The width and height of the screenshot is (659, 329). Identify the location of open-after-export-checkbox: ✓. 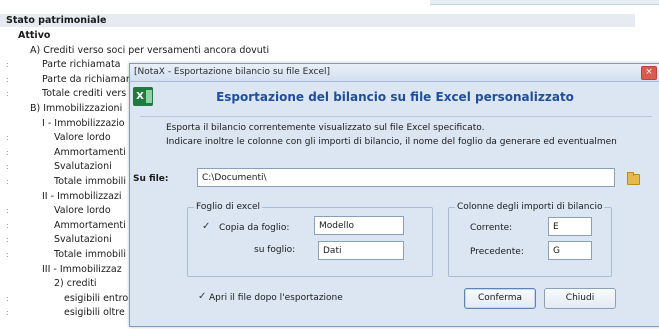
(203, 297).